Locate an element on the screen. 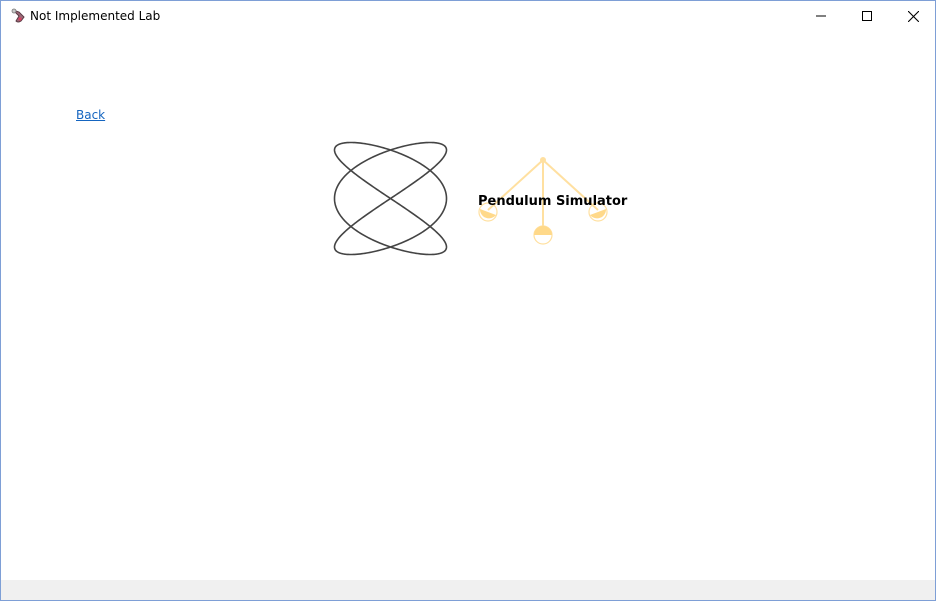  pendulum-simulator-label: Pendulum Simulator is located at coordinates (553, 201).